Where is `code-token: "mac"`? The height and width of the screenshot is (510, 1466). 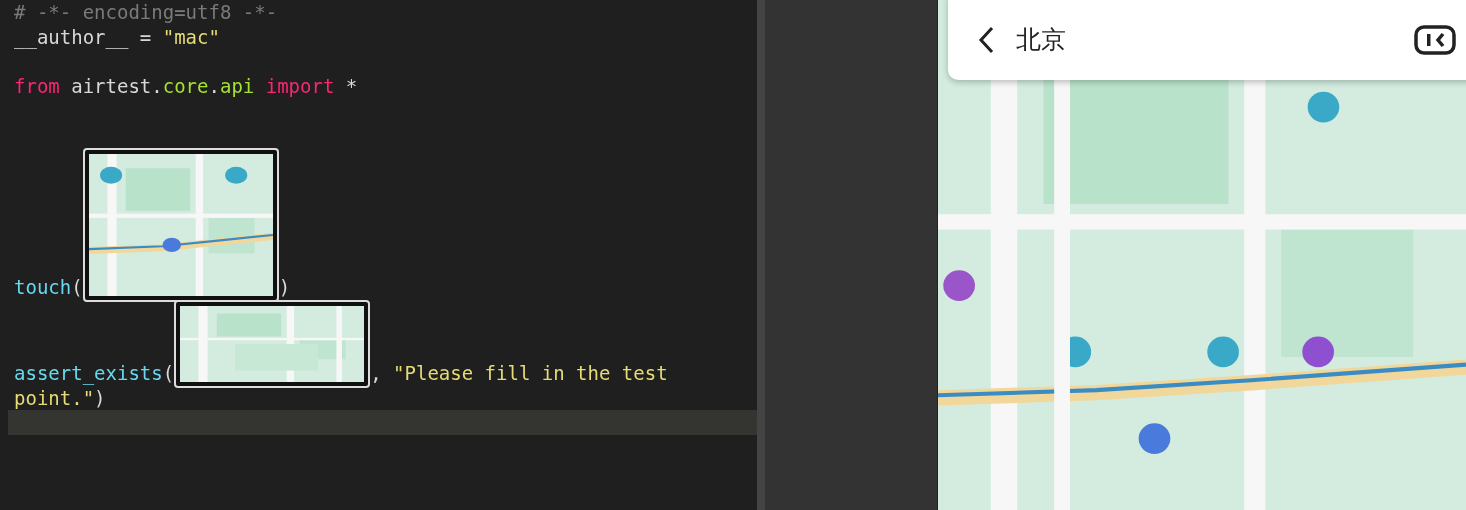 code-token: "mac" is located at coordinates (191, 37).